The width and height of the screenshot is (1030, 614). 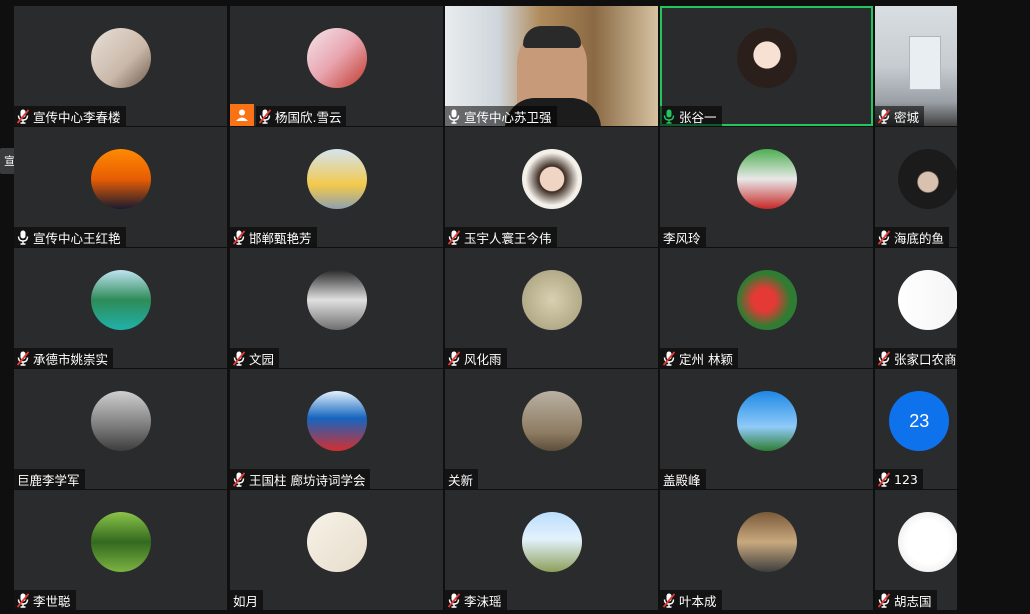 I want to click on participant-tile: 张谷一, so click(x=766, y=66).